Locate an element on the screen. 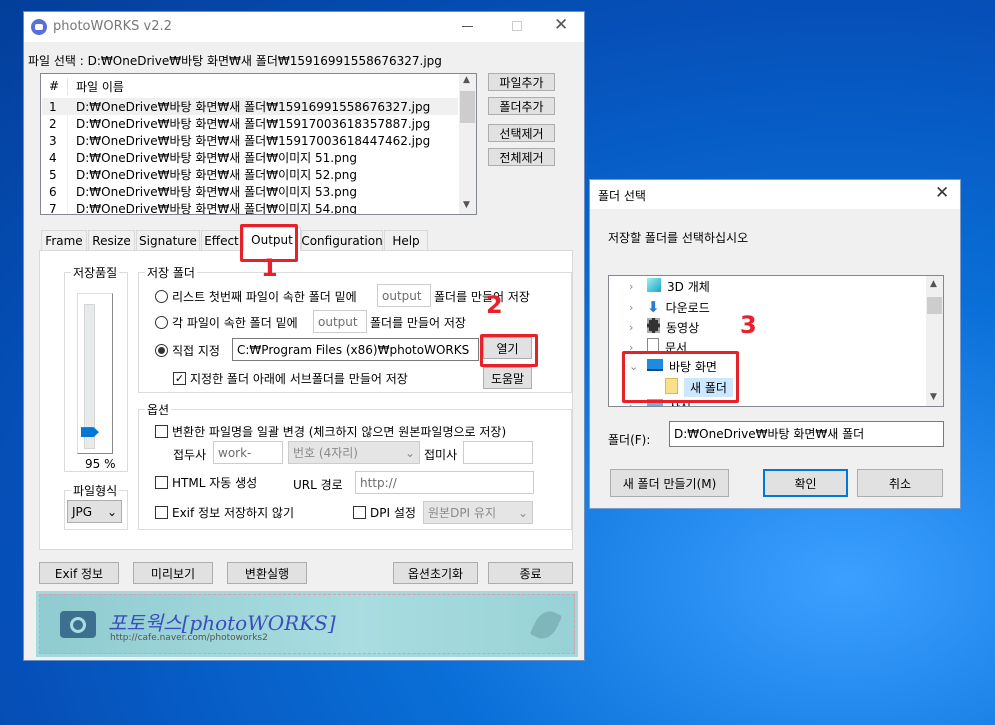 The image size is (995, 725). tree-item: › ⬇ 다운로드 is located at coordinates (669, 307).